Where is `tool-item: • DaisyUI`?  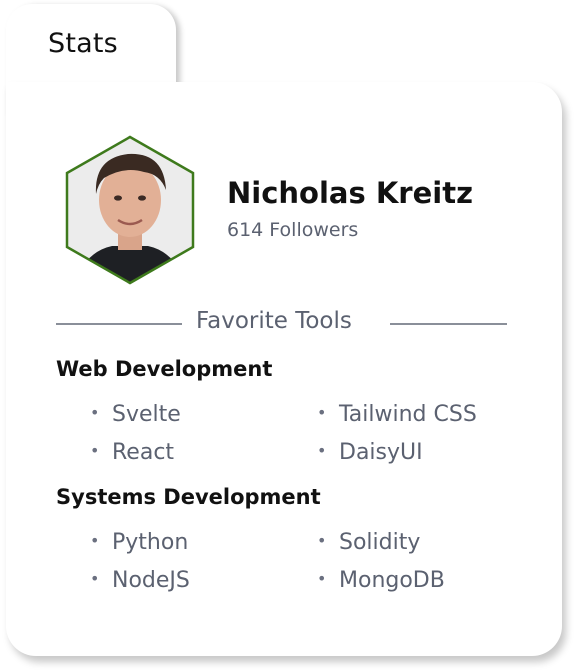 tool-item: • DaisyUI is located at coordinates (370, 452).